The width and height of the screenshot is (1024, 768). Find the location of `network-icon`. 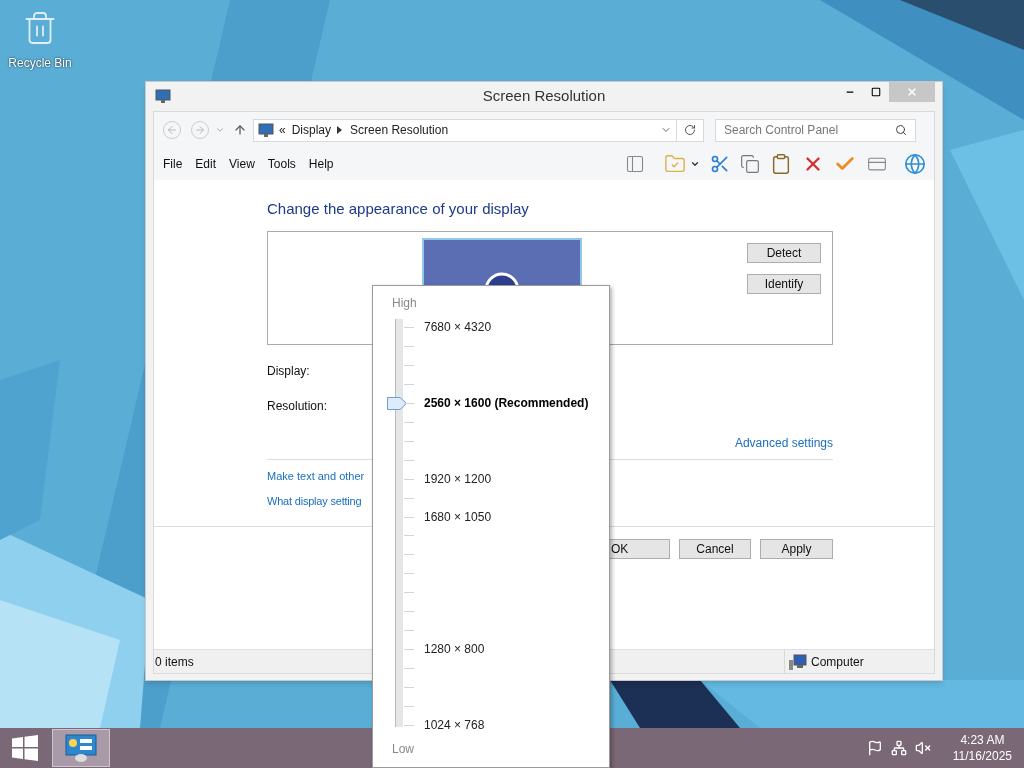

network-icon is located at coordinates (898, 748).